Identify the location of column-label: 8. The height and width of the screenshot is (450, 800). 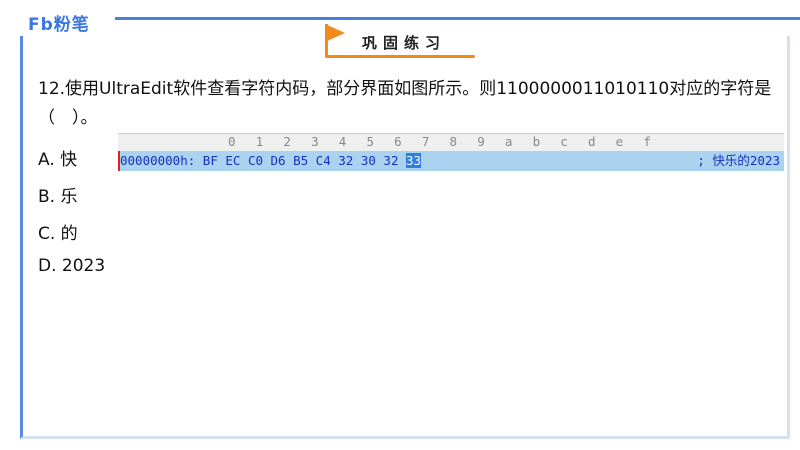
(453, 141).